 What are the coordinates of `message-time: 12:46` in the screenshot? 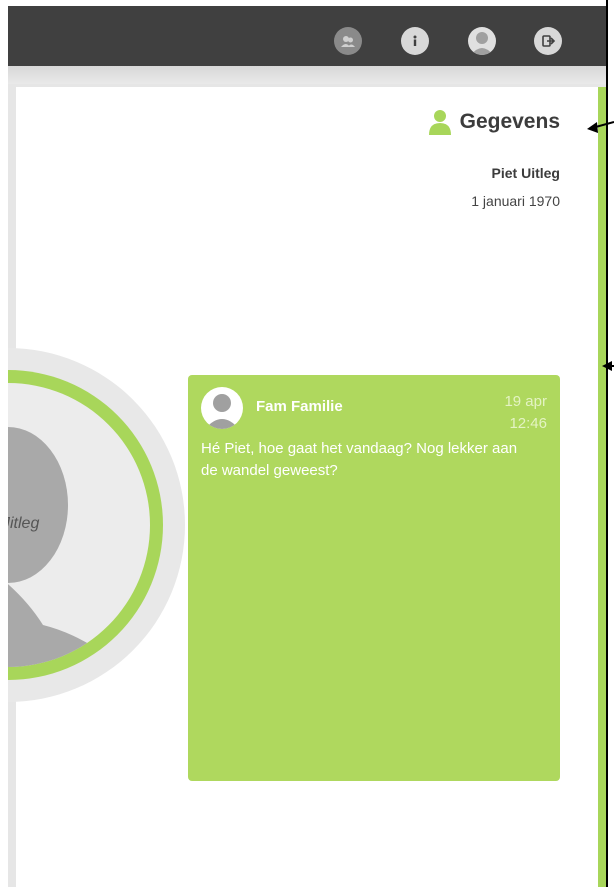 It's located at (528, 423).